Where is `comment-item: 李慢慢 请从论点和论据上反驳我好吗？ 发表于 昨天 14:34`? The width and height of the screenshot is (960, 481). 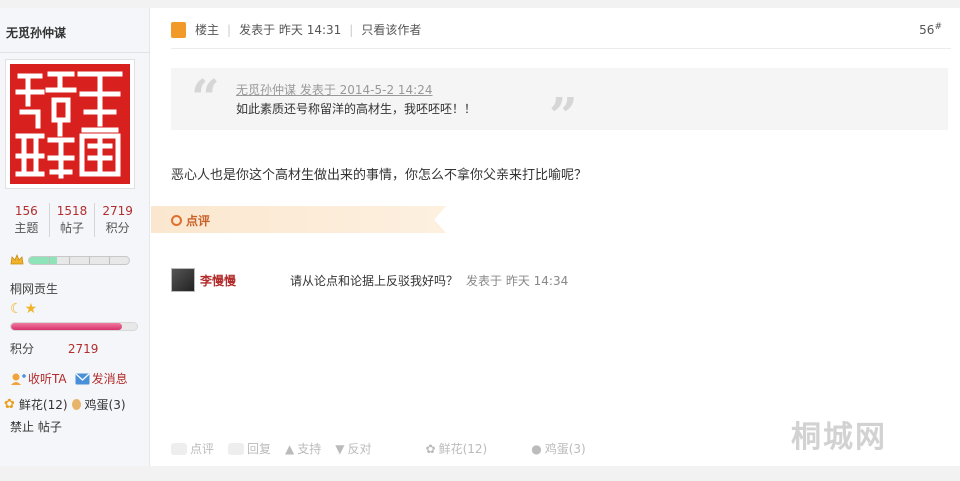 comment-item: 李慢慢 请从论点和论据上反驳我好吗？ 发表于 昨天 14:34 is located at coordinates (369, 280).